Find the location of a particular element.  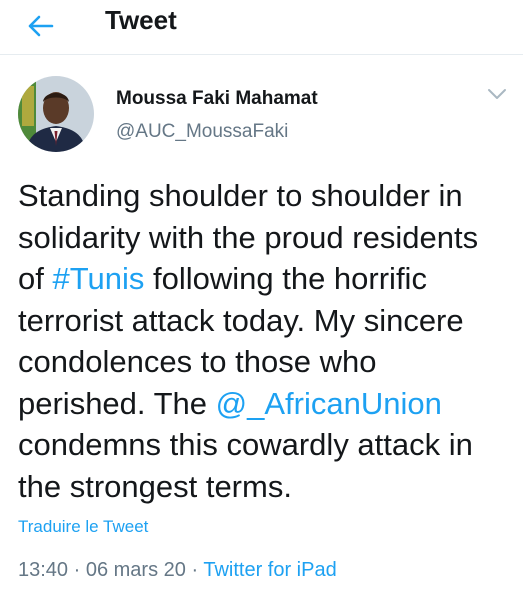

tweet-metadata: 13:40 · 06 mars 20 · Twitter for iPad is located at coordinates (177, 570).